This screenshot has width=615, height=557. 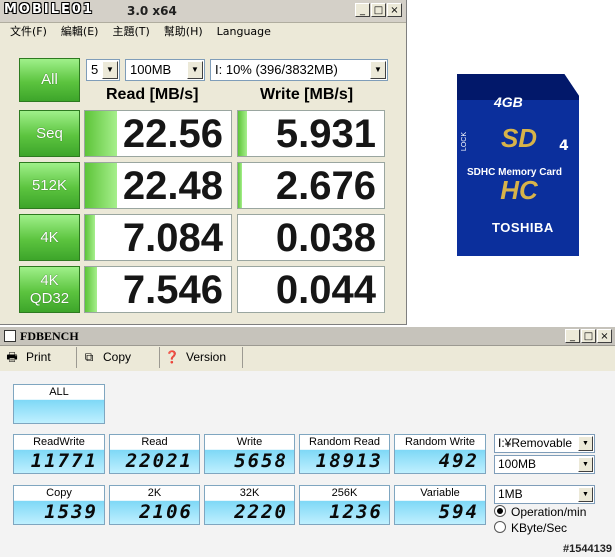 I want to click on 4k-read-cell: 7.084, so click(x=158, y=237).